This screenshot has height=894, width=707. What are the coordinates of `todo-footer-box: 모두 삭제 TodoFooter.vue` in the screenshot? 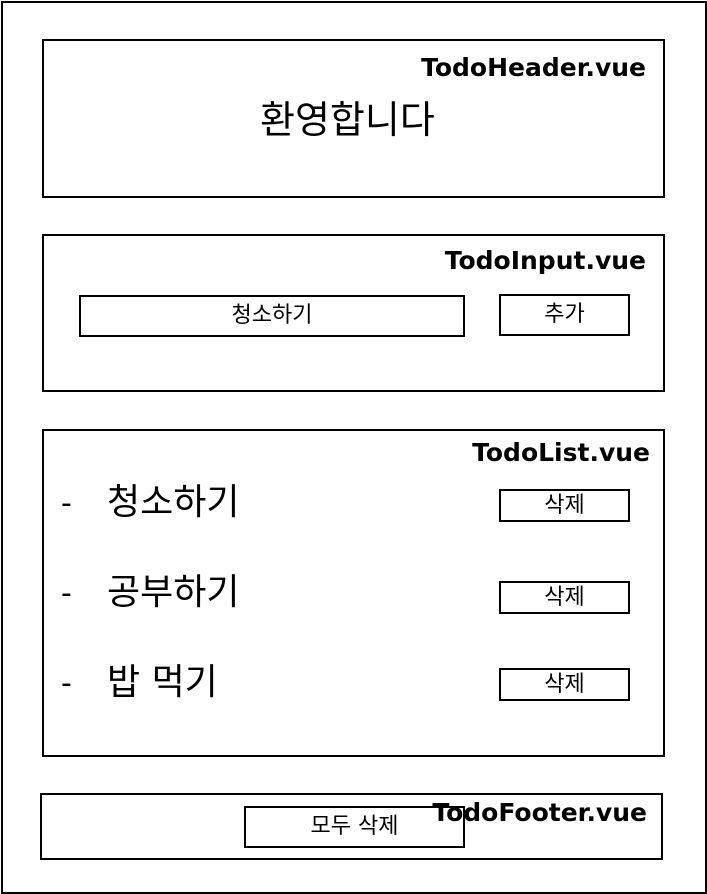 It's located at (351, 826).